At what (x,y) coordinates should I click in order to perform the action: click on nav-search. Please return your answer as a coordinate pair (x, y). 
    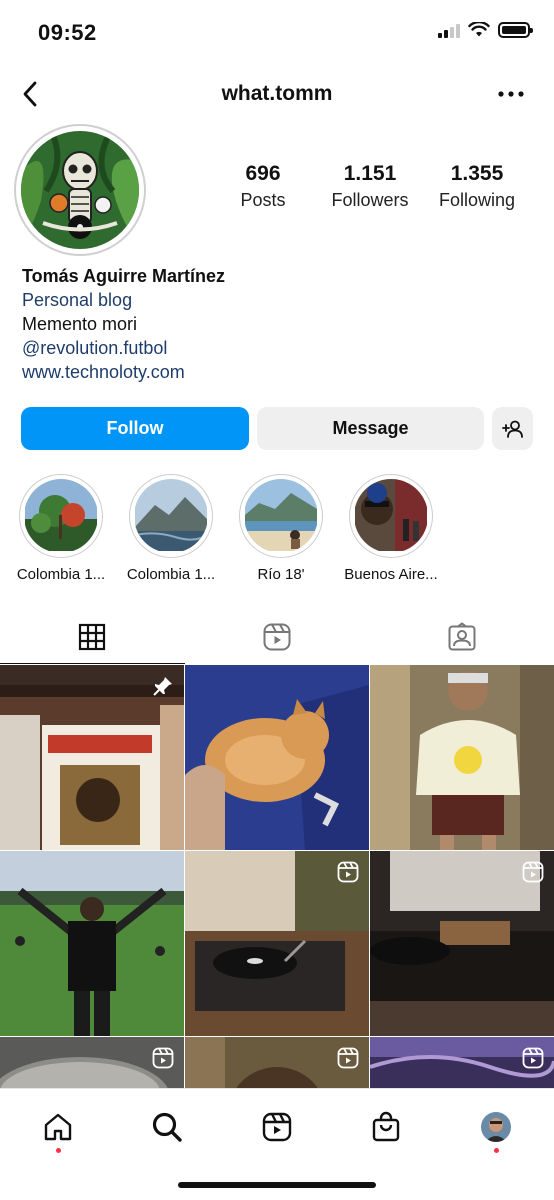
    Looking at the image, I should click on (167, 1127).